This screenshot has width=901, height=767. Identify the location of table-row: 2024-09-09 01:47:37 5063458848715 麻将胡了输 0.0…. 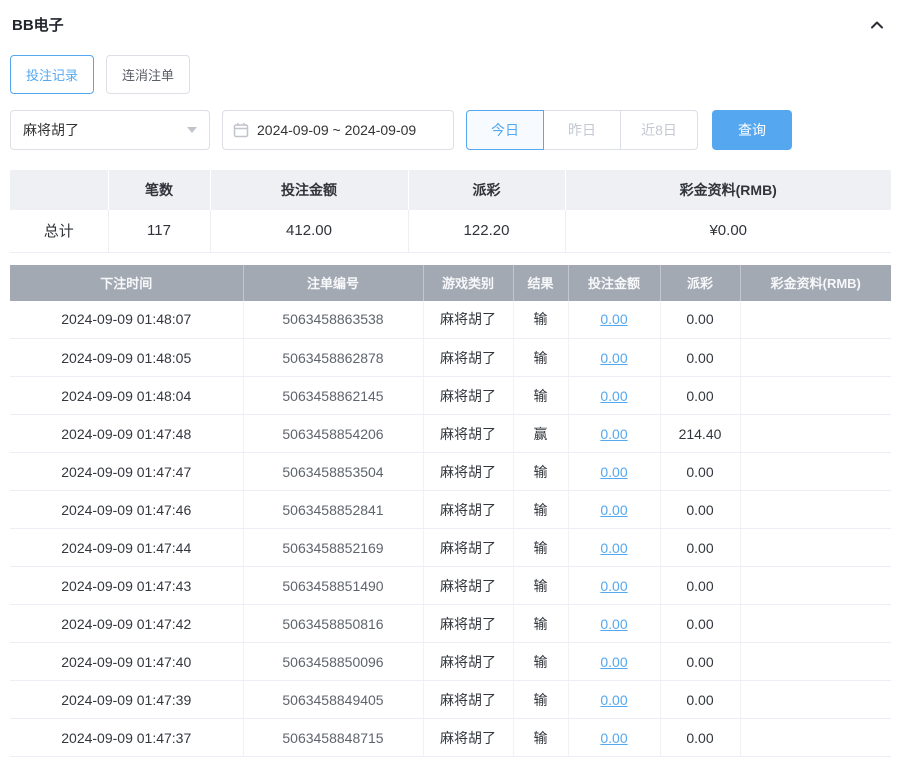
(450, 737).